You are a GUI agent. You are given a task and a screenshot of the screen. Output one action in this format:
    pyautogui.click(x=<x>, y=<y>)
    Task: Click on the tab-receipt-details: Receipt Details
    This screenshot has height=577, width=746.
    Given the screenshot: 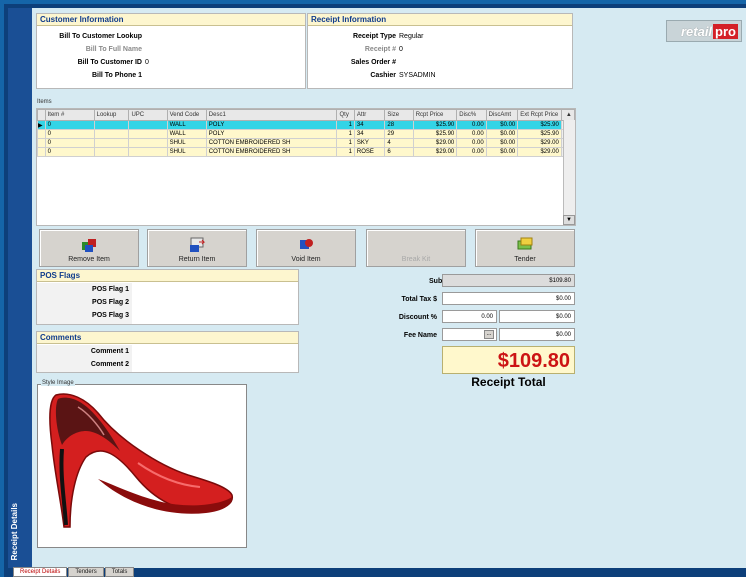 What is the action you would take?
    pyautogui.click(x=40, y=572)
    